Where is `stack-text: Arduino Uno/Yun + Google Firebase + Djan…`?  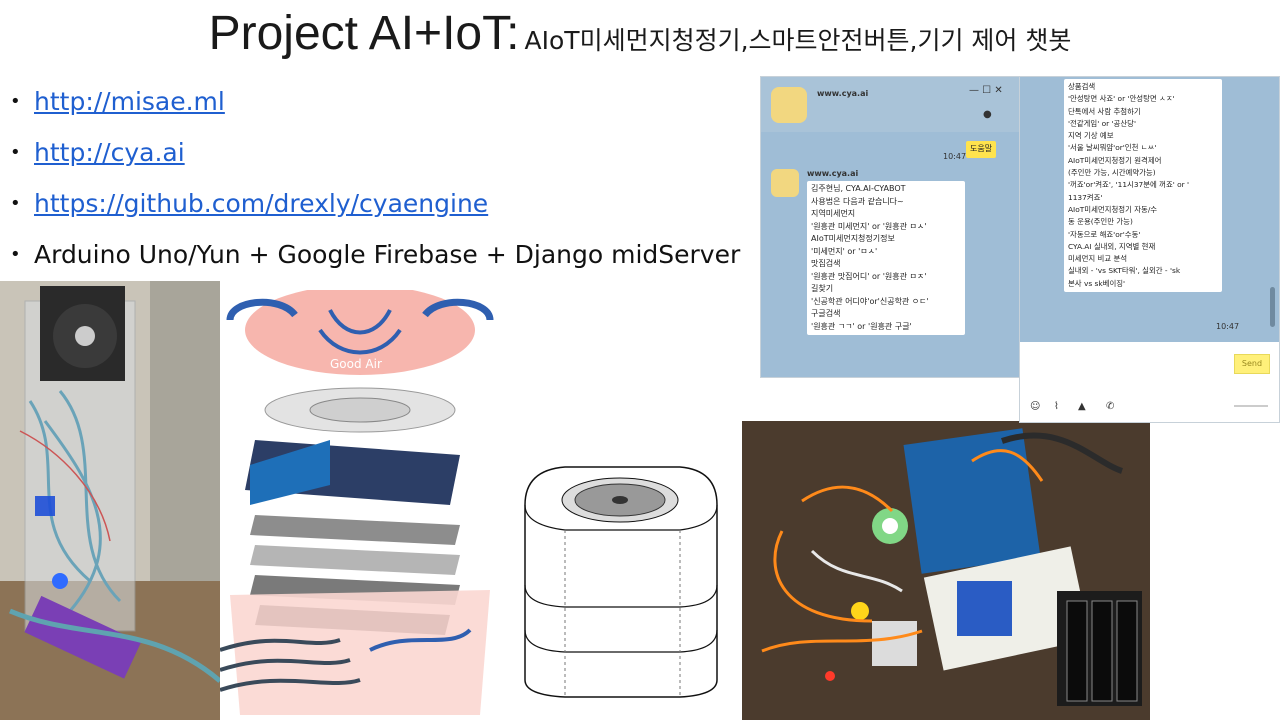 stack-text: Arduino Uno/Yun + Google Firebase + Djan… is located at coordinates (387, 254).